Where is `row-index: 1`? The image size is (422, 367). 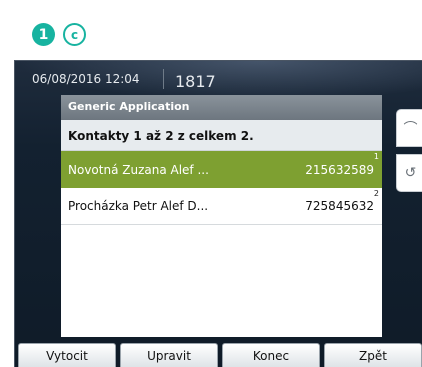 row-index: 1 is located at coordinates (376, 156).